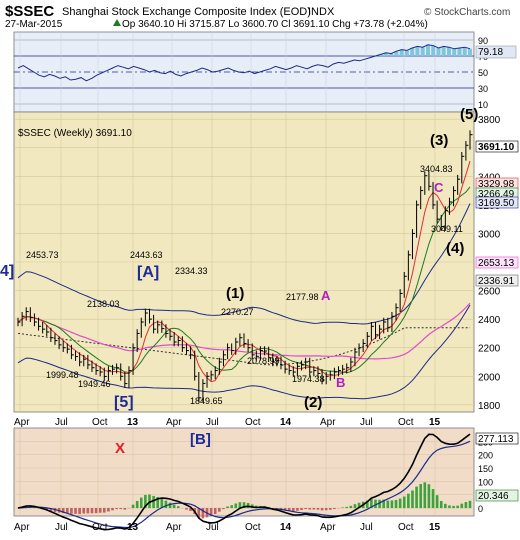  What do you see at coordinates (133, 527) in the screenshot?
I see `x-tick-label: 13` at bounding box center [133, 527].